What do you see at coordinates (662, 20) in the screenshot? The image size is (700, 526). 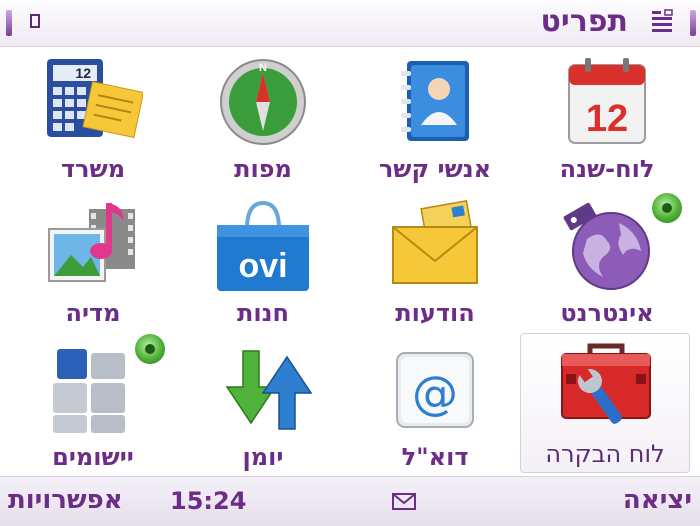 I see `menu-grid-icon` at bounding box center [662, 20].